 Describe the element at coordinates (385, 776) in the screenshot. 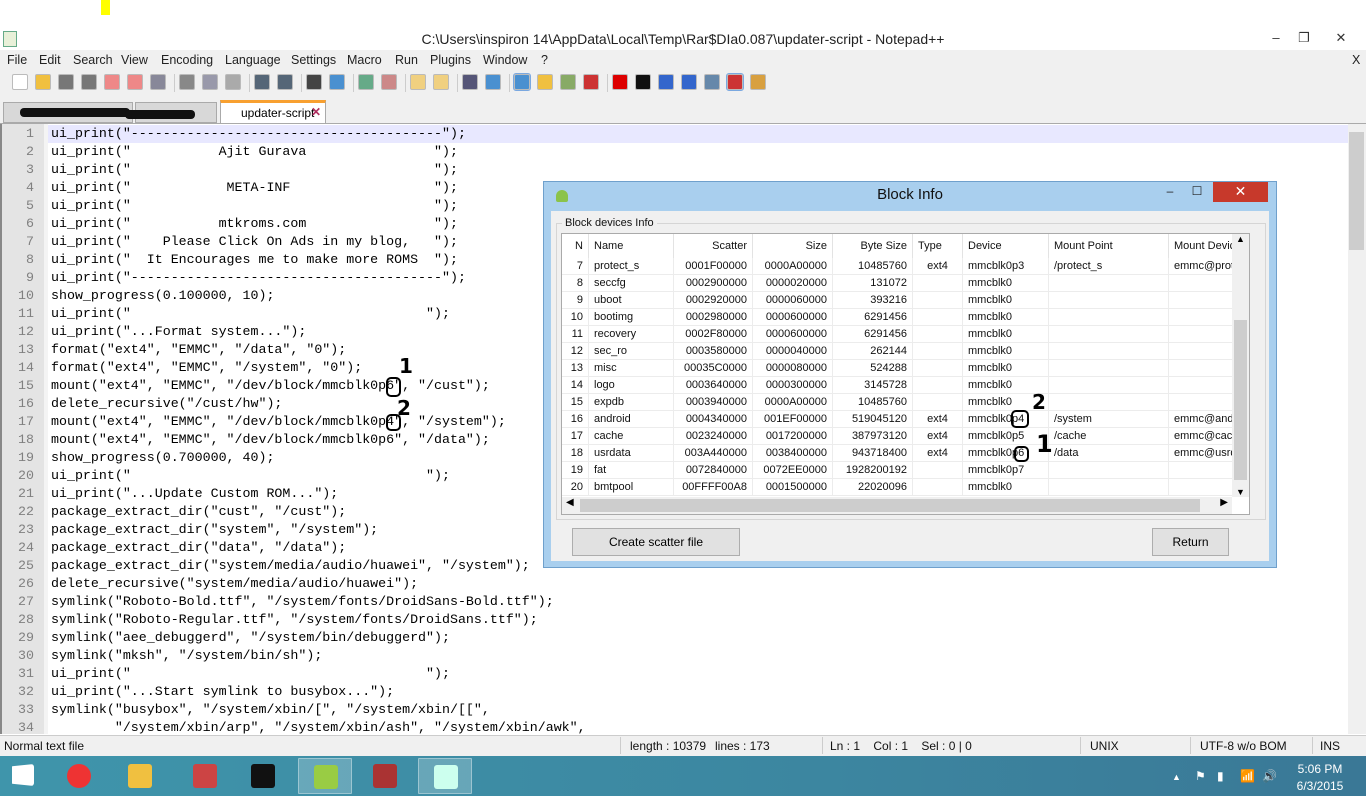

I see `taskbar-winrar` at that location.